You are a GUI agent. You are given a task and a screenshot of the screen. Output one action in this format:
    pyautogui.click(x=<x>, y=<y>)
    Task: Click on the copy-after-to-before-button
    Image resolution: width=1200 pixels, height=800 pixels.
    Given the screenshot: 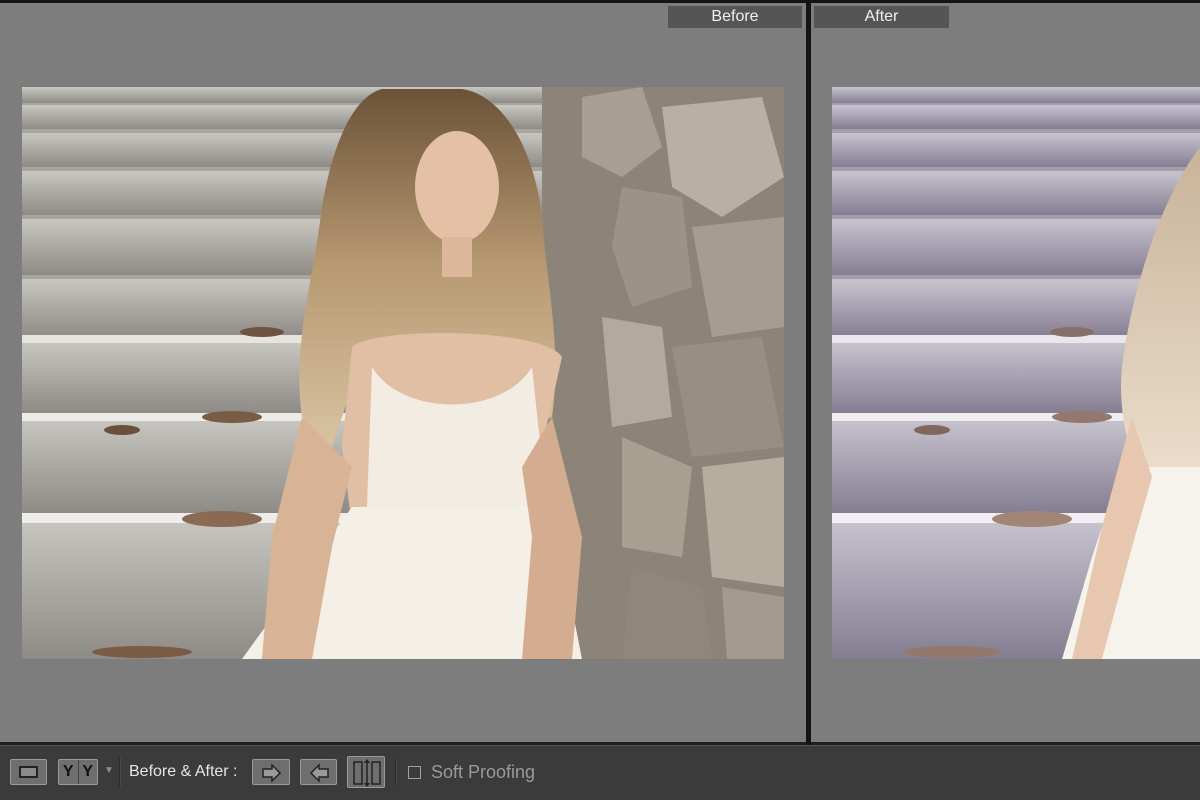 What is the action you would take?
    pyautogui.click(x=318, y=772)
    